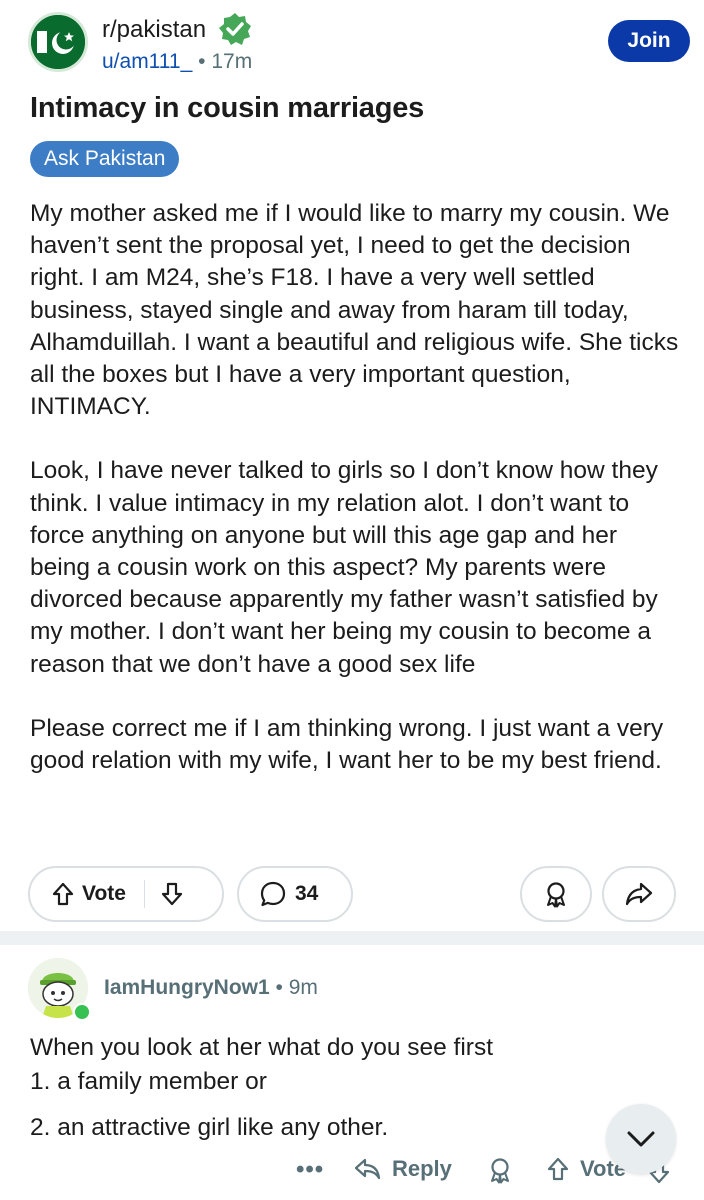 This screenshot has width=704, height=1200. I want to click on share-button, so click(639, 894).